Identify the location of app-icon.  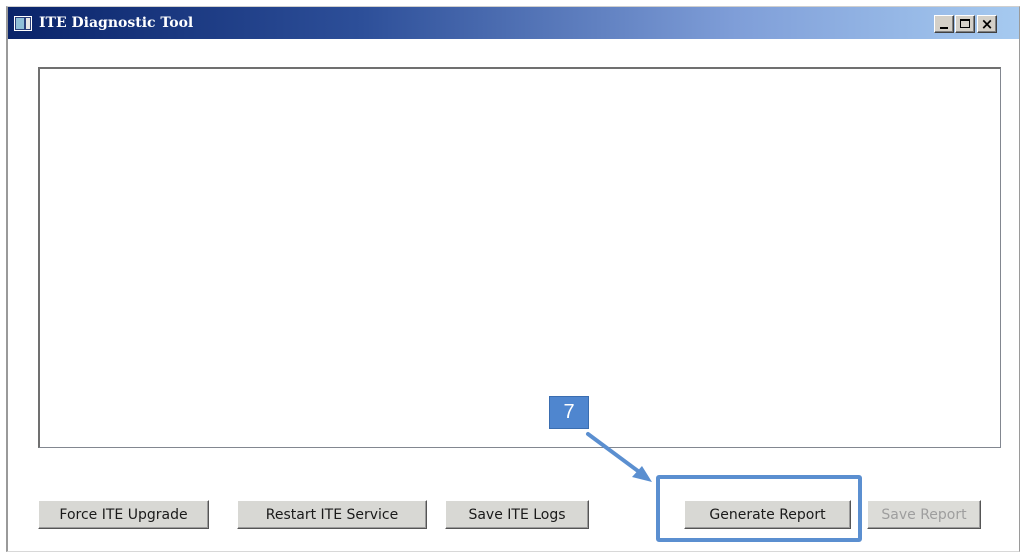
(23, 23).